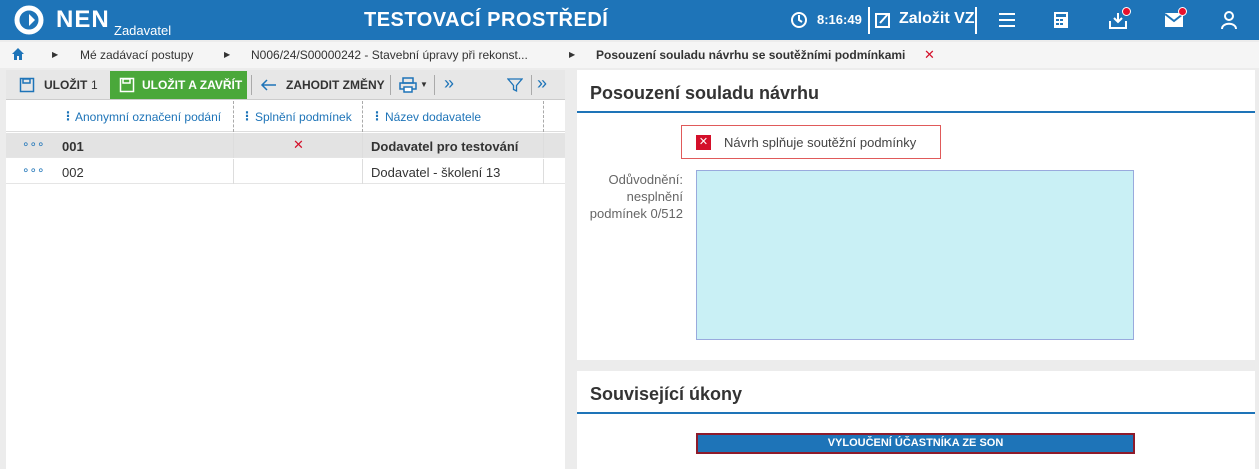  What do you see at coordinates (136, 55) in the screenshot?
I see `breadcrumb-item: Mé zadávací postupy` at bounding box center [136, 55].